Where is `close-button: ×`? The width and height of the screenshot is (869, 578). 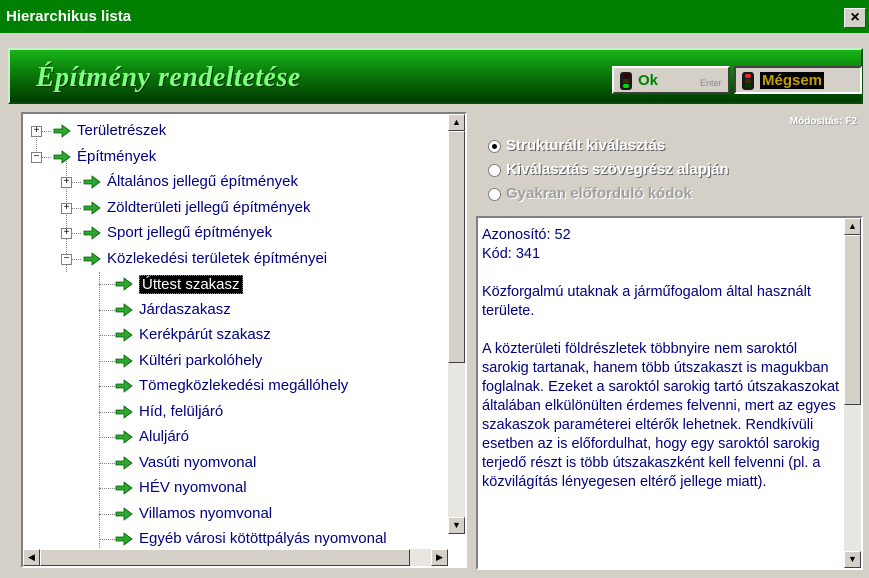
close-button: × is located at coordinates (855, 18).